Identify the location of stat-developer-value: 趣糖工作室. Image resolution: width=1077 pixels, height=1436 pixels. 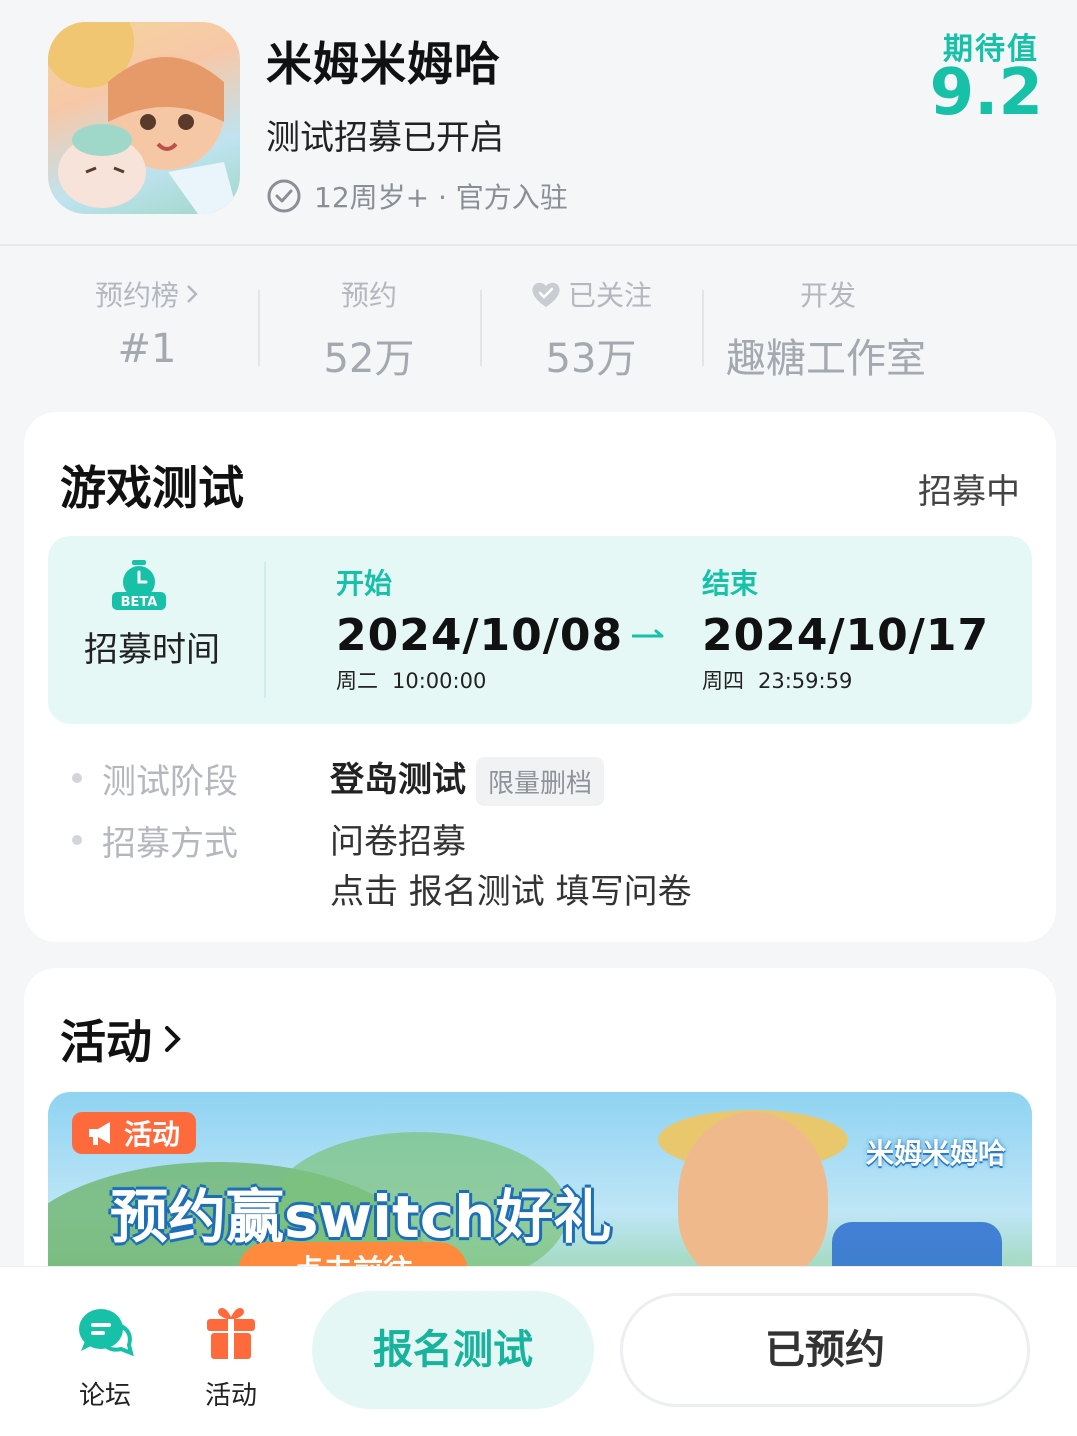
(826, 359).